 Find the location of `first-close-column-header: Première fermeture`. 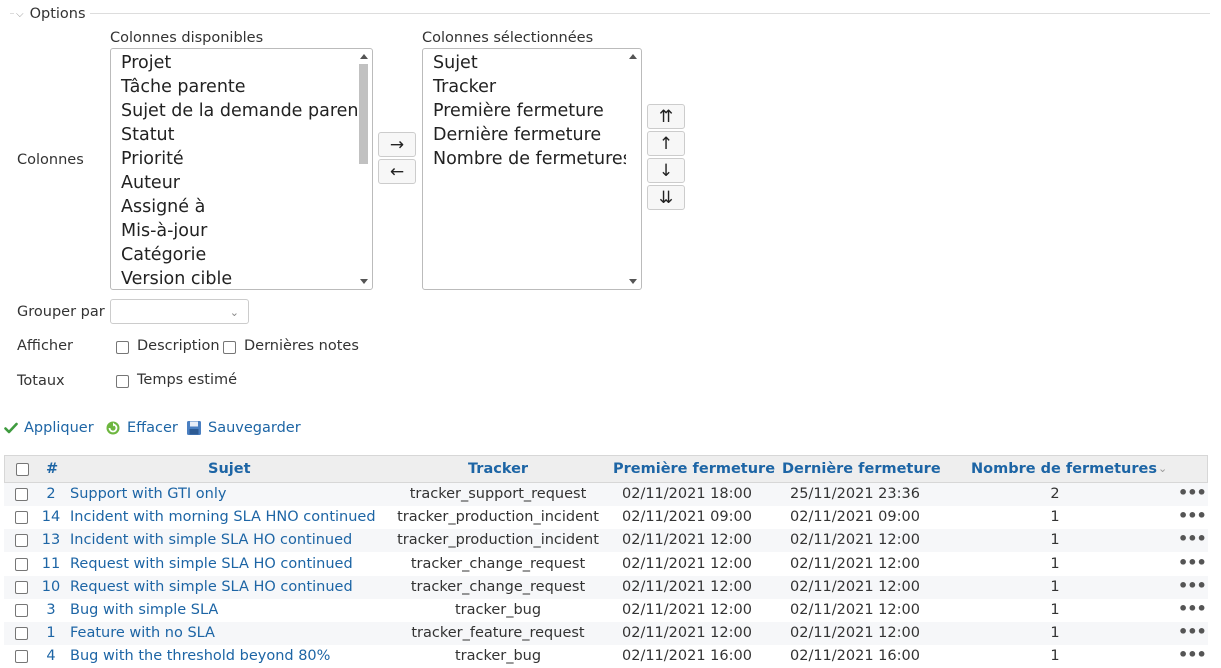

first-close-column-header: Première fermeture is located at coordinates (694, 470).